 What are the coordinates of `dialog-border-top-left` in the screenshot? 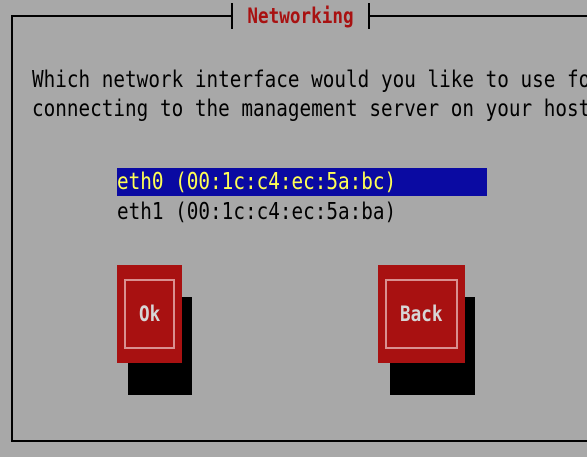 It's located at (122, 16).